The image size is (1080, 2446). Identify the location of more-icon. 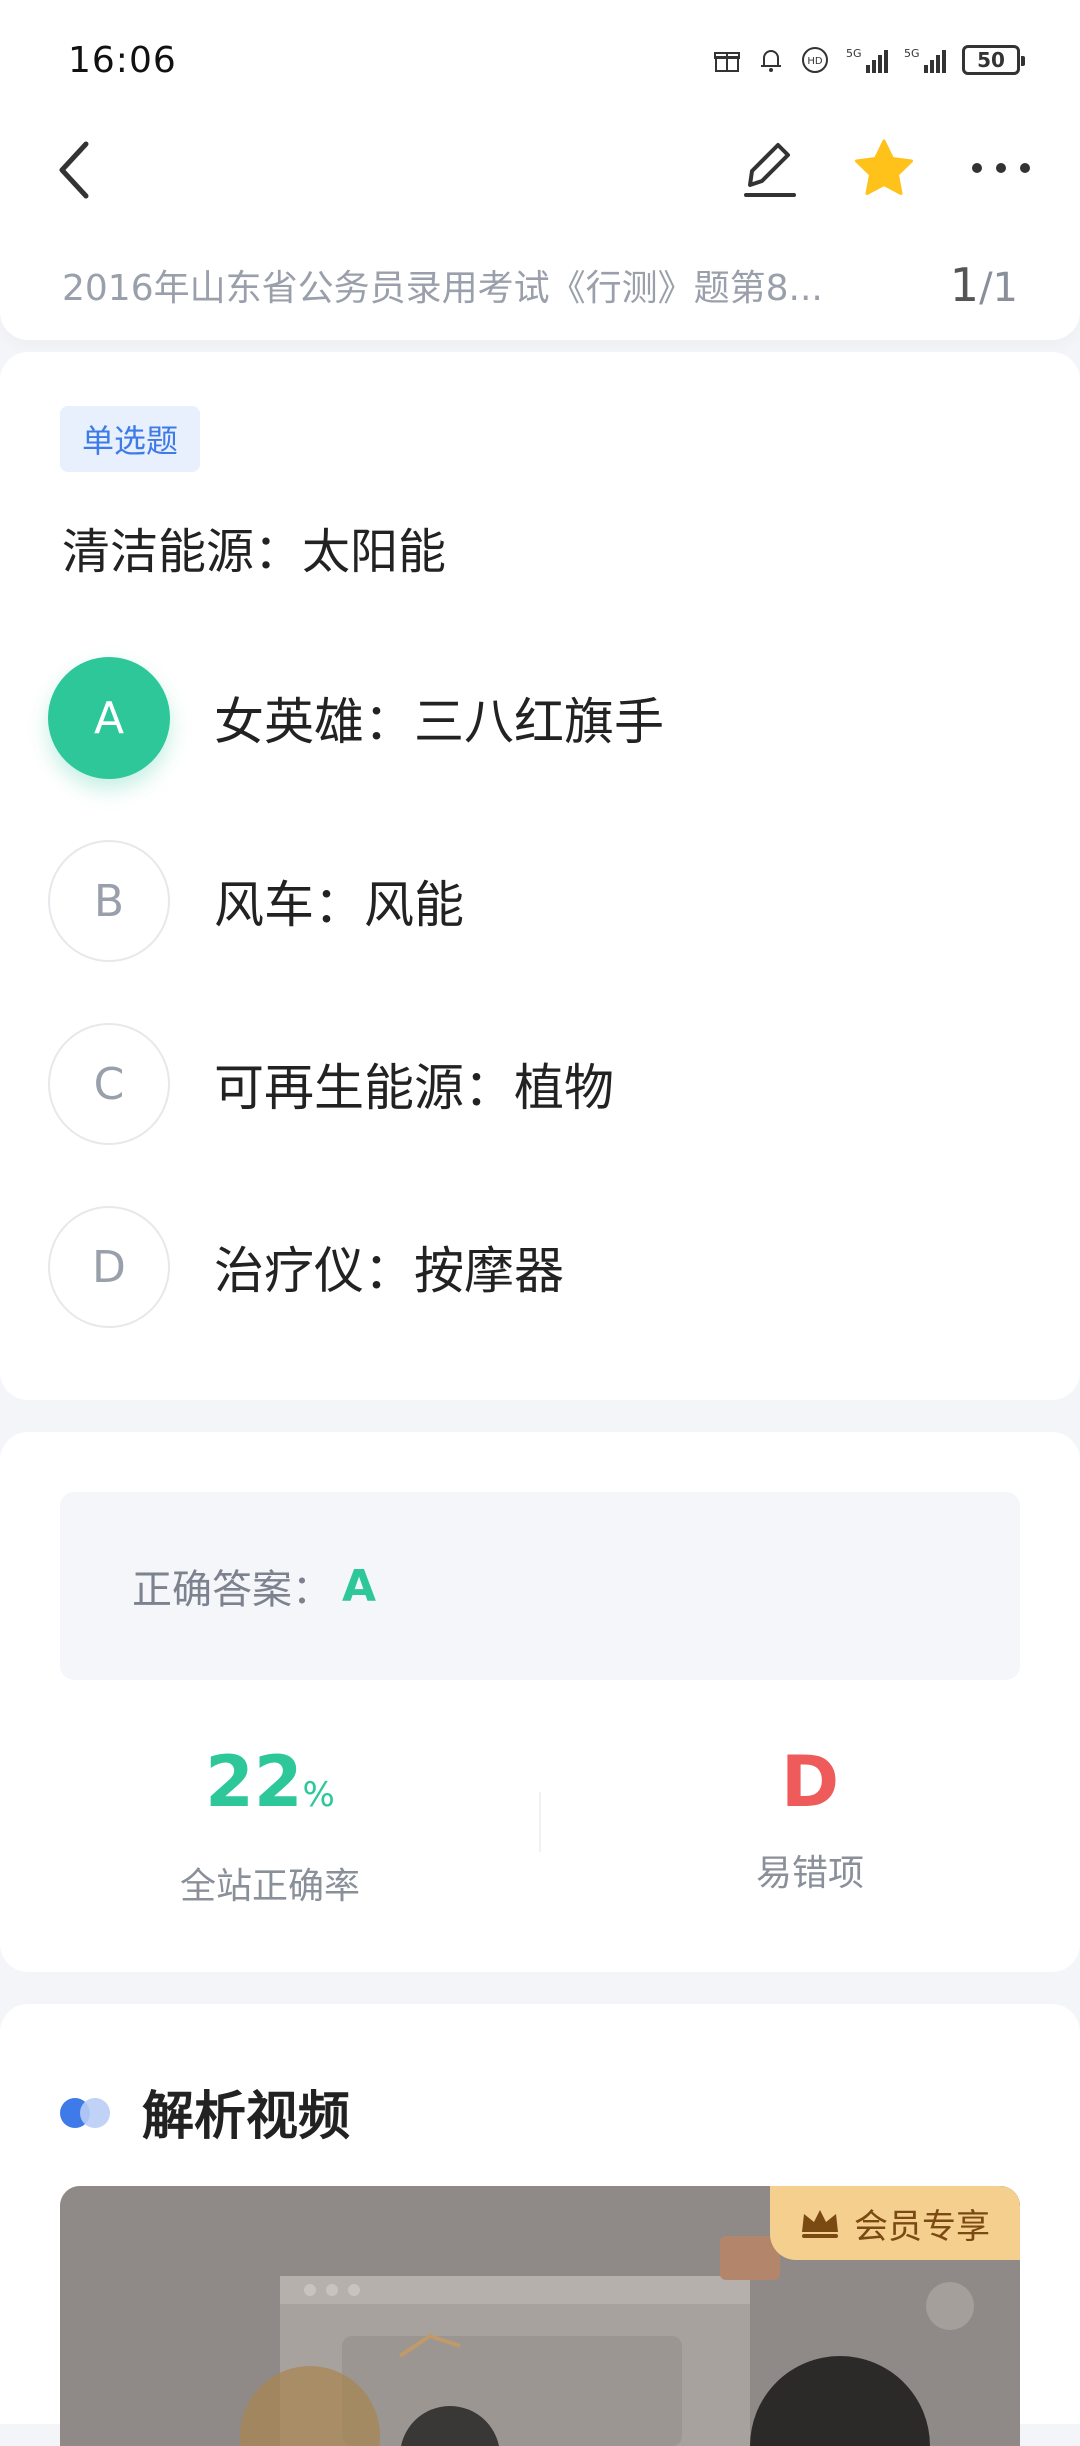
(1001, 168).